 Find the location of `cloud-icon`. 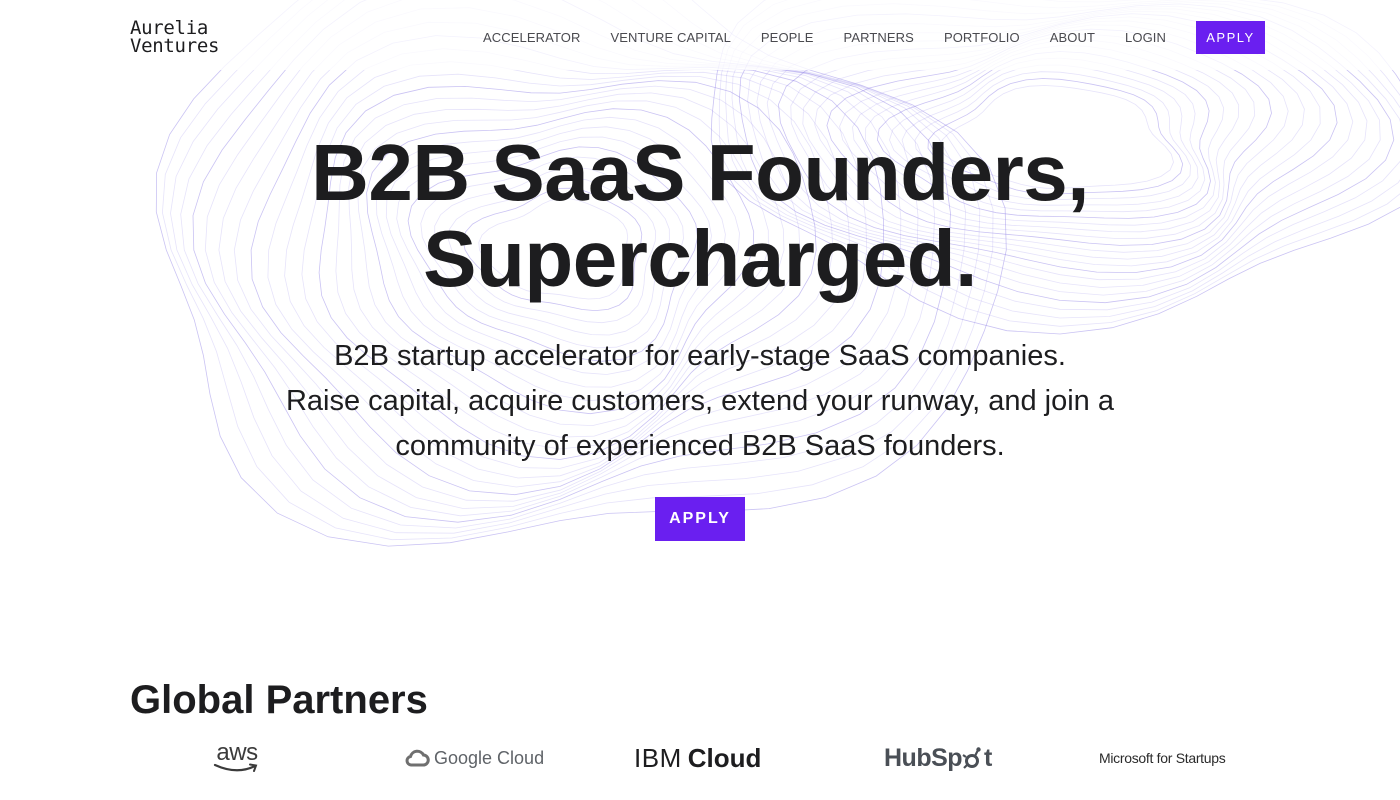

cloud-icon is located at coordinates (417, 758).